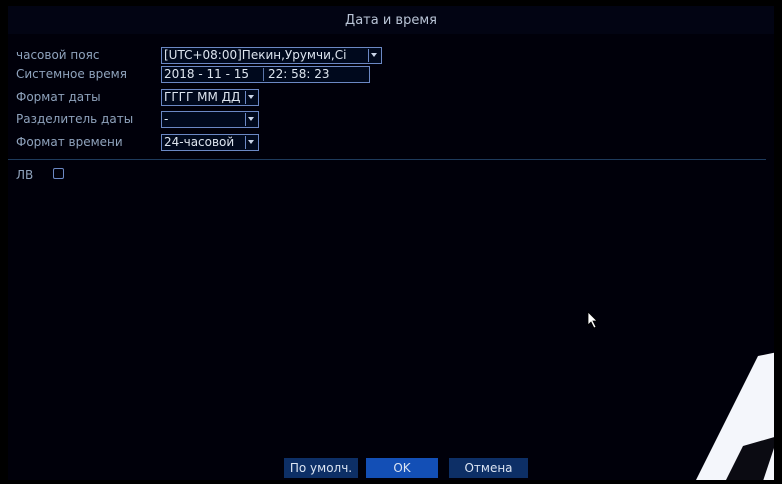 The width and height of the screenshot is (782, 484). I want to click on window-title: Дата и время, so click(391, 20).